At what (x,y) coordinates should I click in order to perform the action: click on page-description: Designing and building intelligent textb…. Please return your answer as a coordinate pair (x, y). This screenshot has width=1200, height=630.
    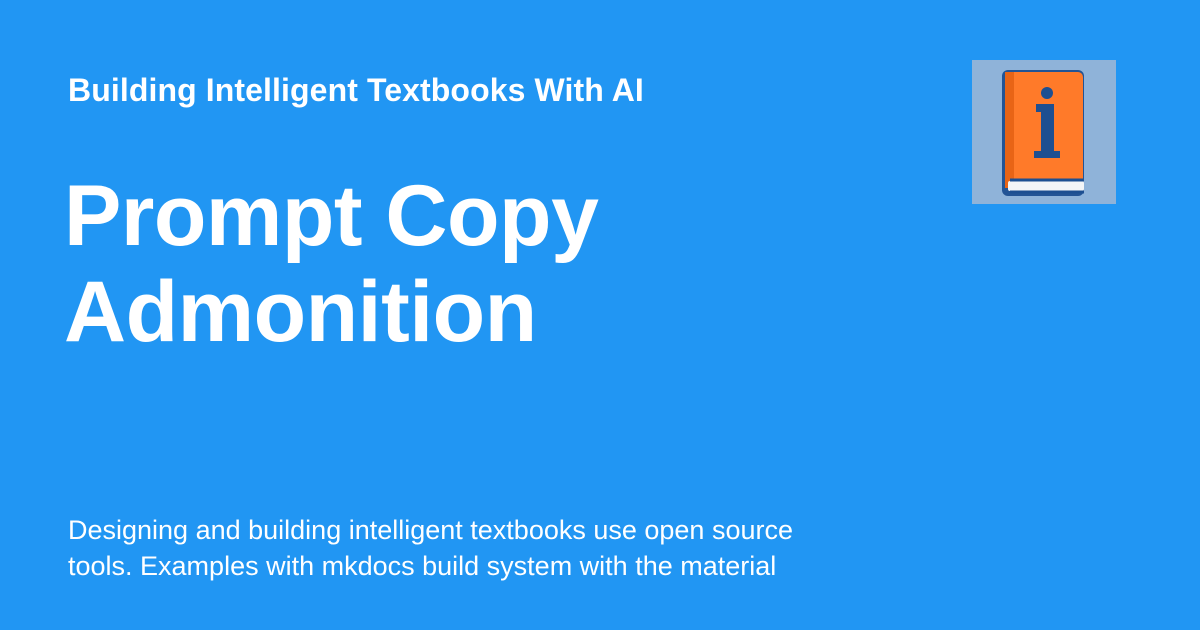
    Looking at the image, I should click on (430, 548).